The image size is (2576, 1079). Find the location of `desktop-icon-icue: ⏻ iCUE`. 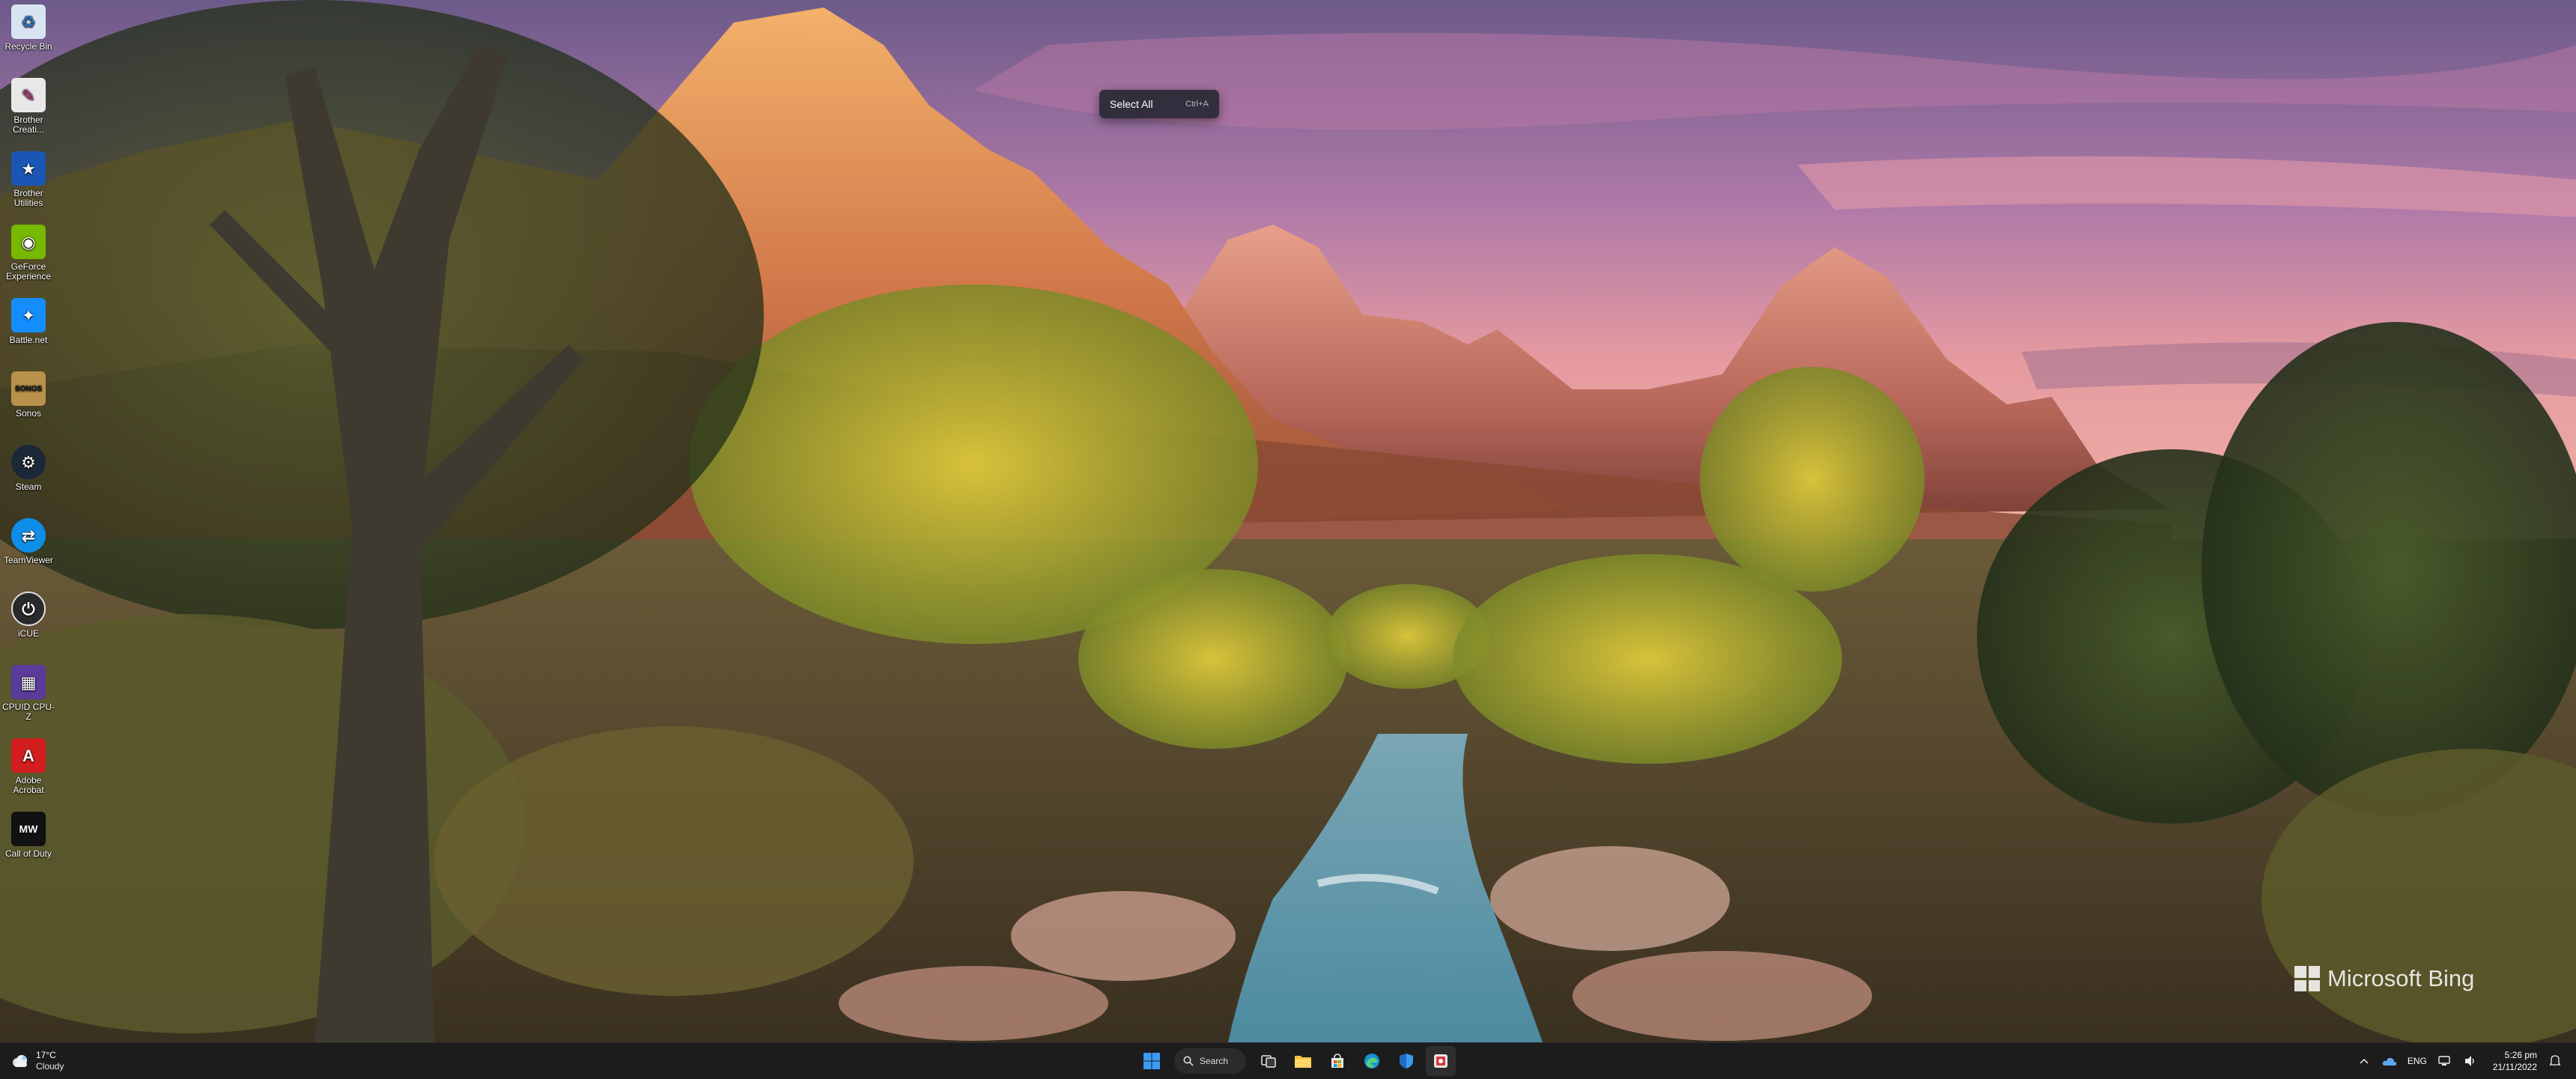

desktop-icon-icue: ⏻ iCUE is located at coordinates (28, 622).